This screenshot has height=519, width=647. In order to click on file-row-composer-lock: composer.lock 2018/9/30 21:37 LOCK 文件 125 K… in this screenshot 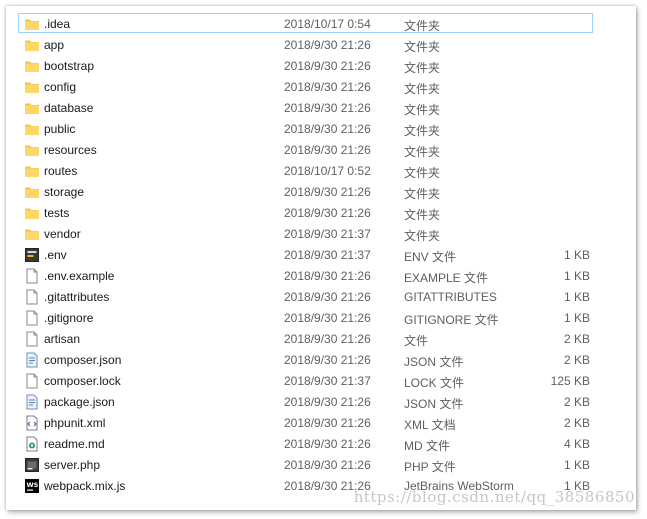, I will do `click(305, 380)`.